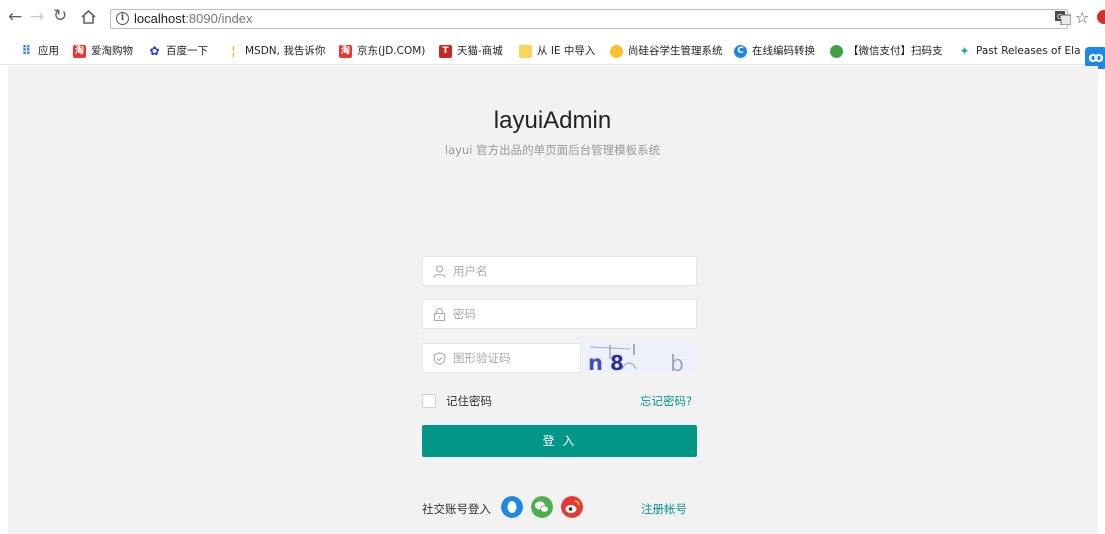  What do you see at coordinates (15, 17) in the screenshot?
I see `back-icon: ←` at bounding box center [15, 17].